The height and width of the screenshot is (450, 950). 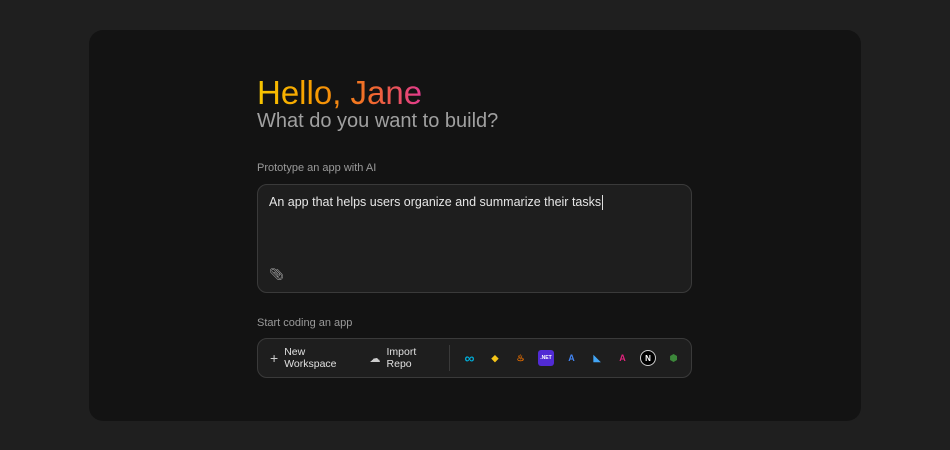 I want to click on nextjs-template-icon: N, so click(x=648, y=358).